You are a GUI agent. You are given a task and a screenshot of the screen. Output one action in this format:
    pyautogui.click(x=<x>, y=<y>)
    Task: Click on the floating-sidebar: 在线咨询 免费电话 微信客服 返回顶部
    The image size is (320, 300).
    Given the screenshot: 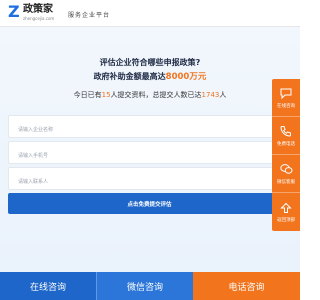 What is the action you would take?
    pyautogui.click(x=286, y=155)
    